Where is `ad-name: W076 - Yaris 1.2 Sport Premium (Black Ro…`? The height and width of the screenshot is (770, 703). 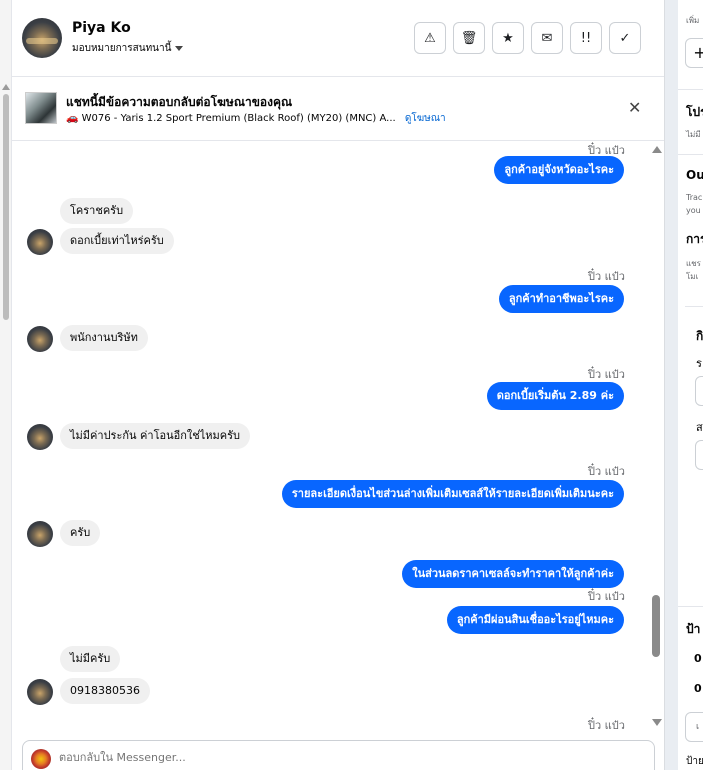 ad-name: W076 - Yaris 1.2 Sport Premium (Black Ro… is located at coordinates (238, 118).